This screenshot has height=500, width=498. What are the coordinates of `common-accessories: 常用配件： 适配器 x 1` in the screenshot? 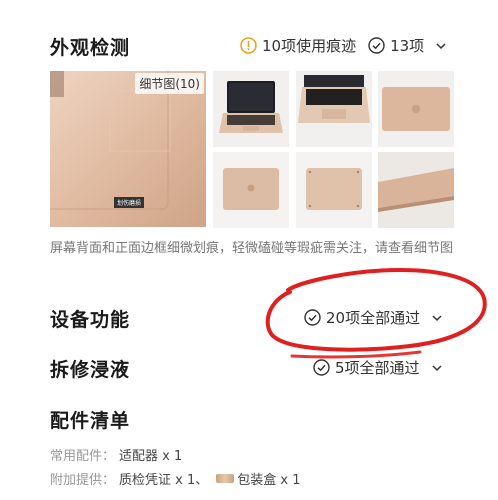 It's located at (116, 454).